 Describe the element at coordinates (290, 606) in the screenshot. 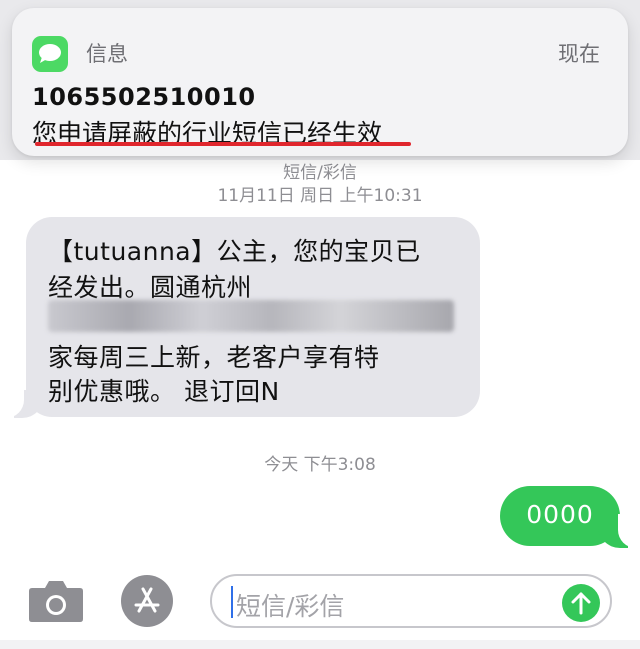

I see `message-input-placeholder: 短信/彩信` at that location.